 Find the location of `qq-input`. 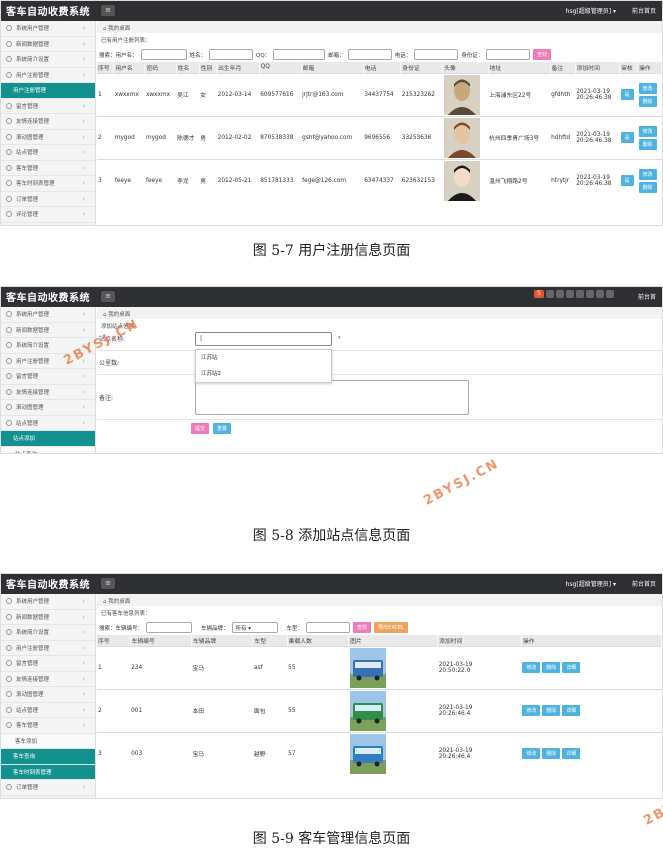

qq-input is located at coordinates (299, 54).